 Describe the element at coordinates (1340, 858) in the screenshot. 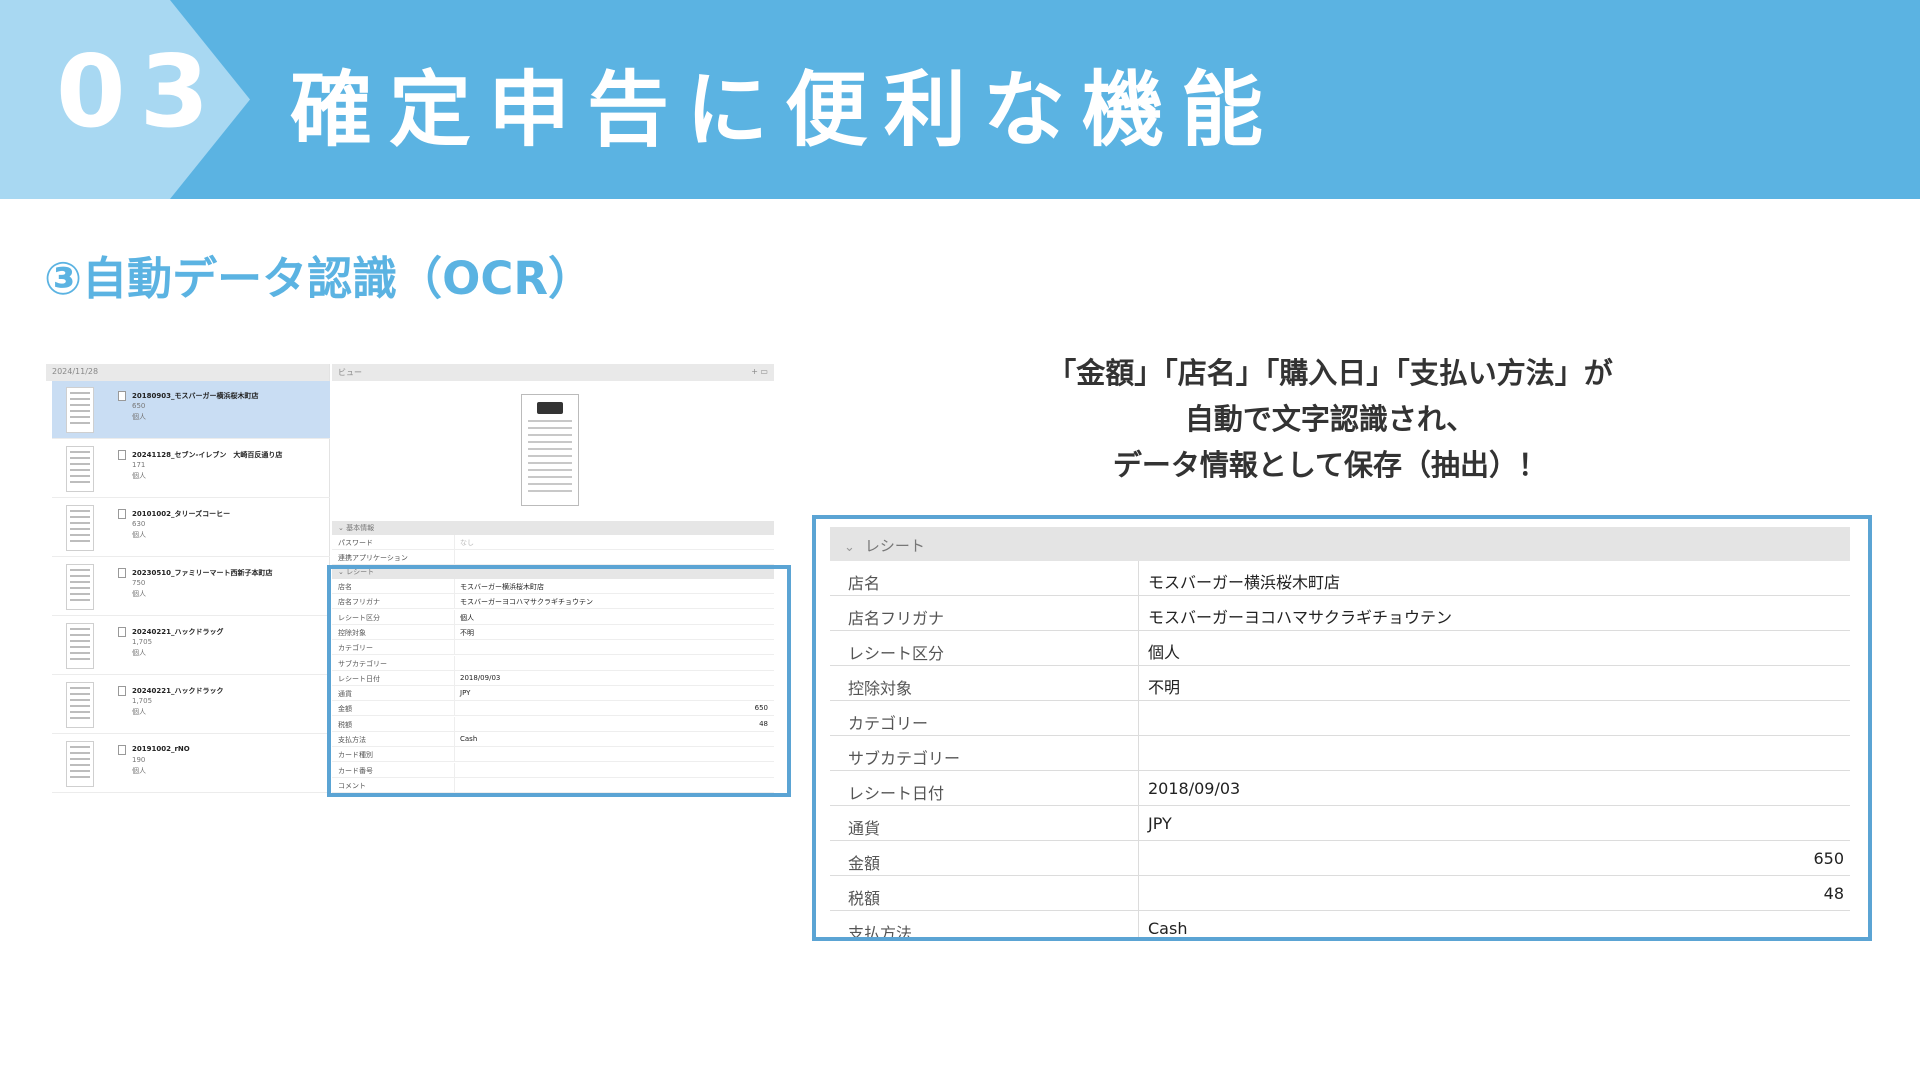

I see `receipt-field-row: 金額 650` at that location.